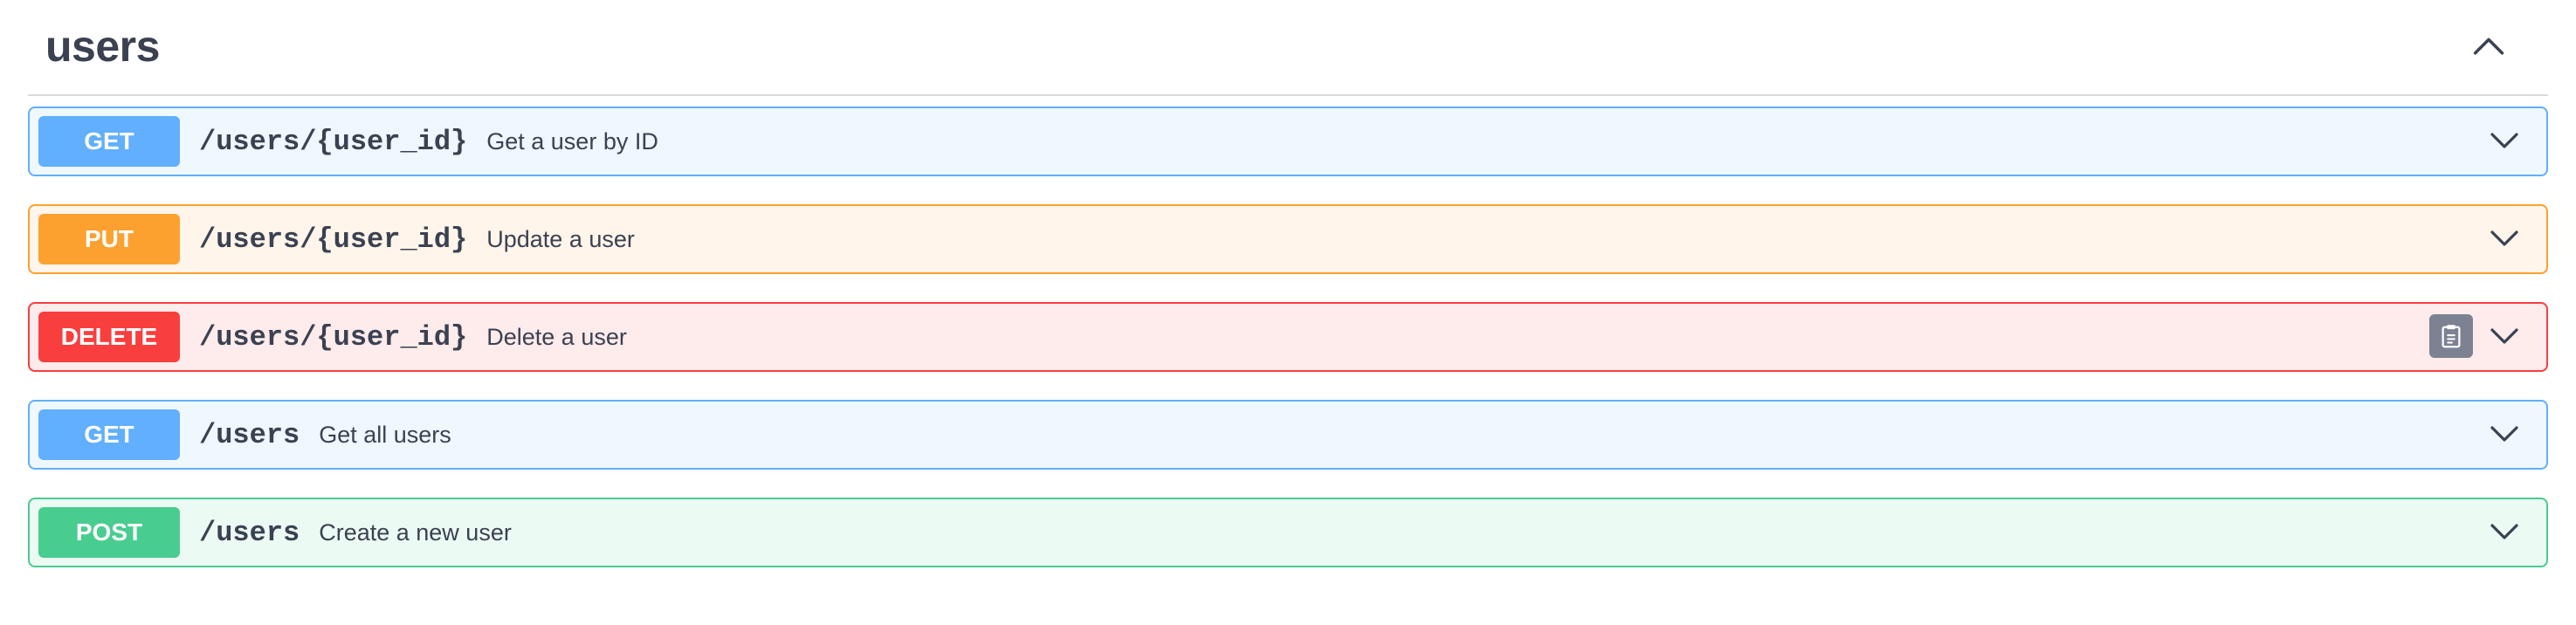 Image resolution: width=2576 pixels, height=625 pixels. I want to click on operation-summary: Get all users, so click(385, 434).